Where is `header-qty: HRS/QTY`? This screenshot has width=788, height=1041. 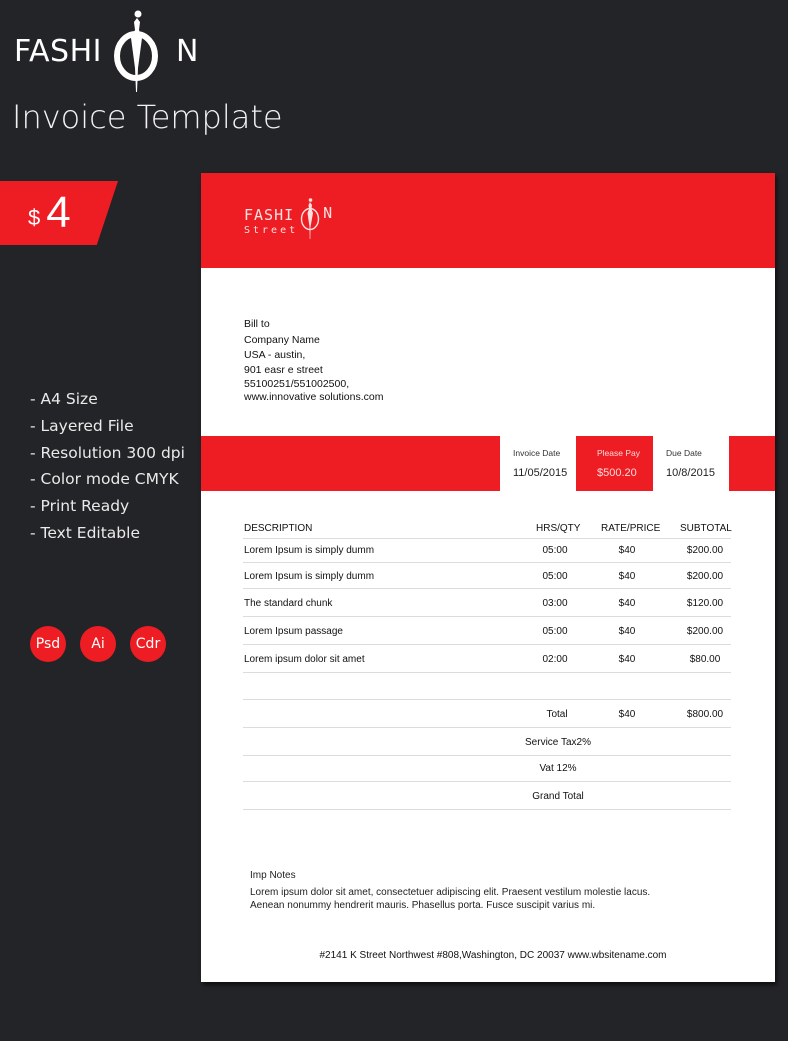 header-qty: HRS/QTY is located at coordinates (558, 528).